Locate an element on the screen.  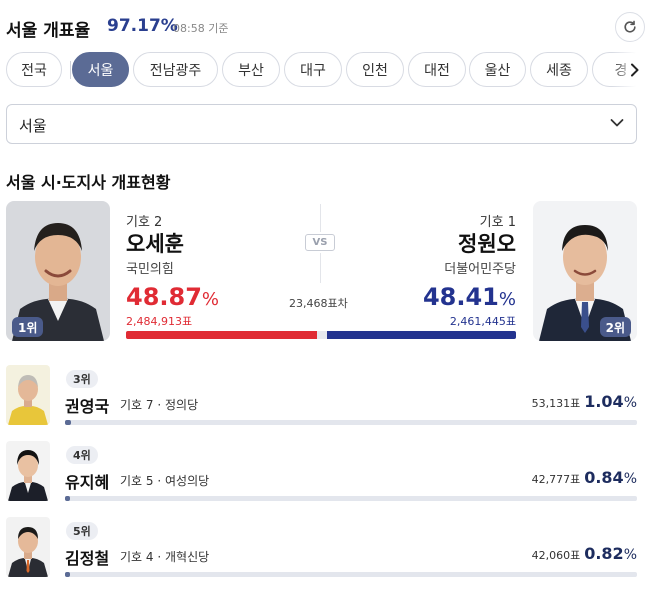
candidate-meta: 기호 7 · 정의당 is located at coordinates (159, 405).